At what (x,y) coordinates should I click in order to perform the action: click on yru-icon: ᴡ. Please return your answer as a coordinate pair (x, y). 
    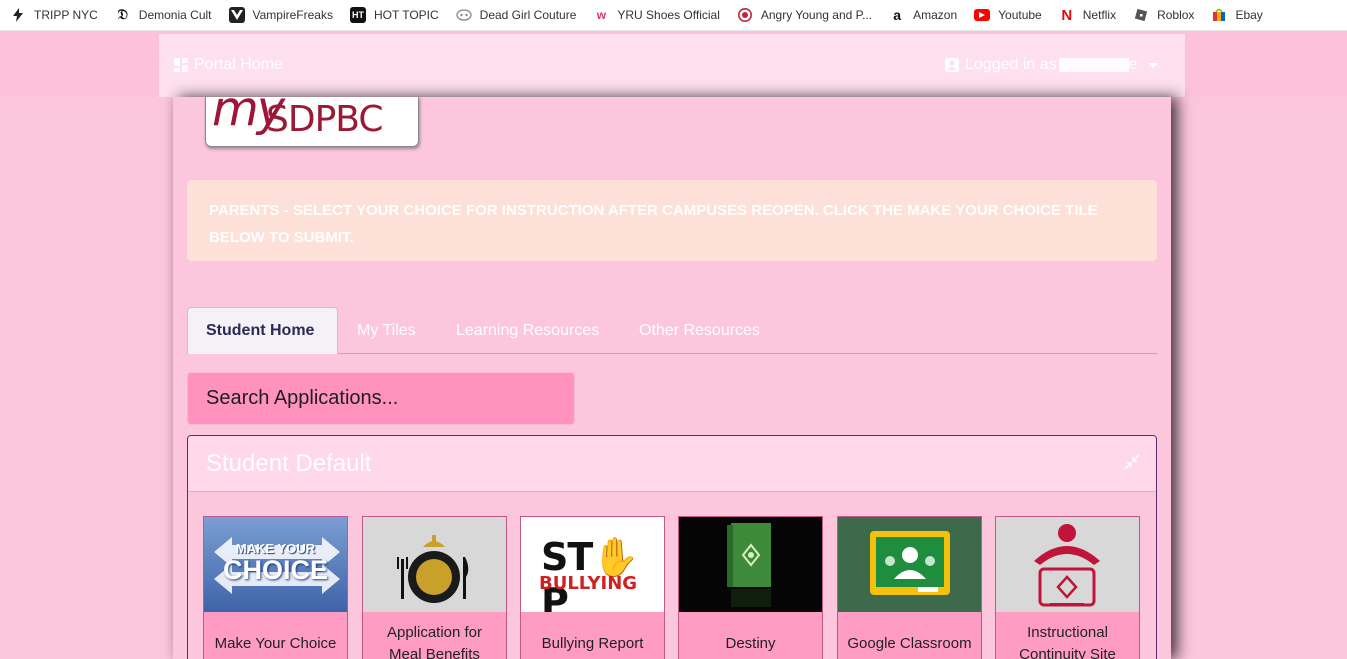
    Looking at the image, I should click on (601, 15).